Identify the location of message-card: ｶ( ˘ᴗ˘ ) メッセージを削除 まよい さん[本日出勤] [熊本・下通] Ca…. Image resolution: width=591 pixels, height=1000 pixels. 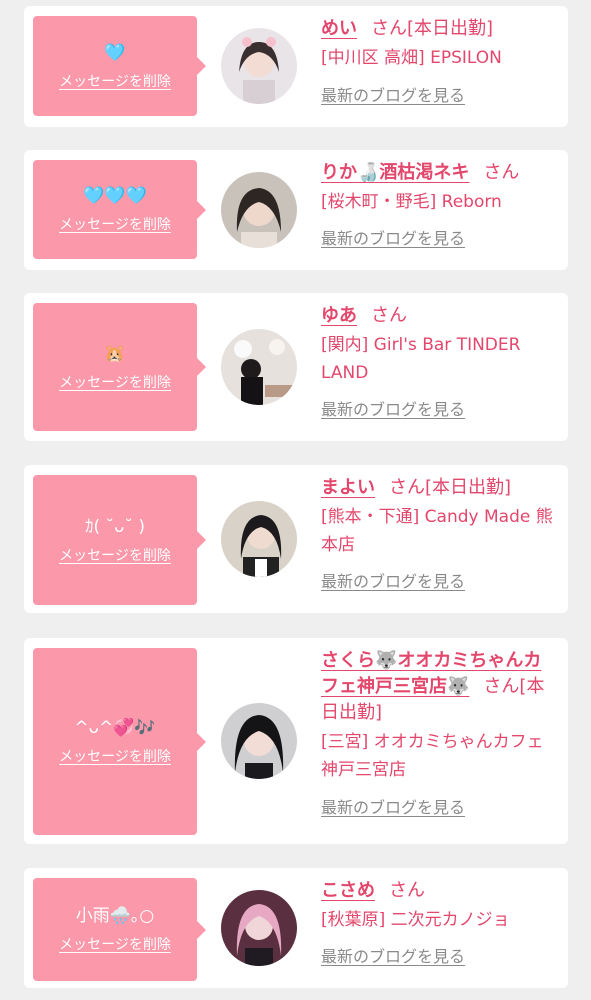
(296, 539).